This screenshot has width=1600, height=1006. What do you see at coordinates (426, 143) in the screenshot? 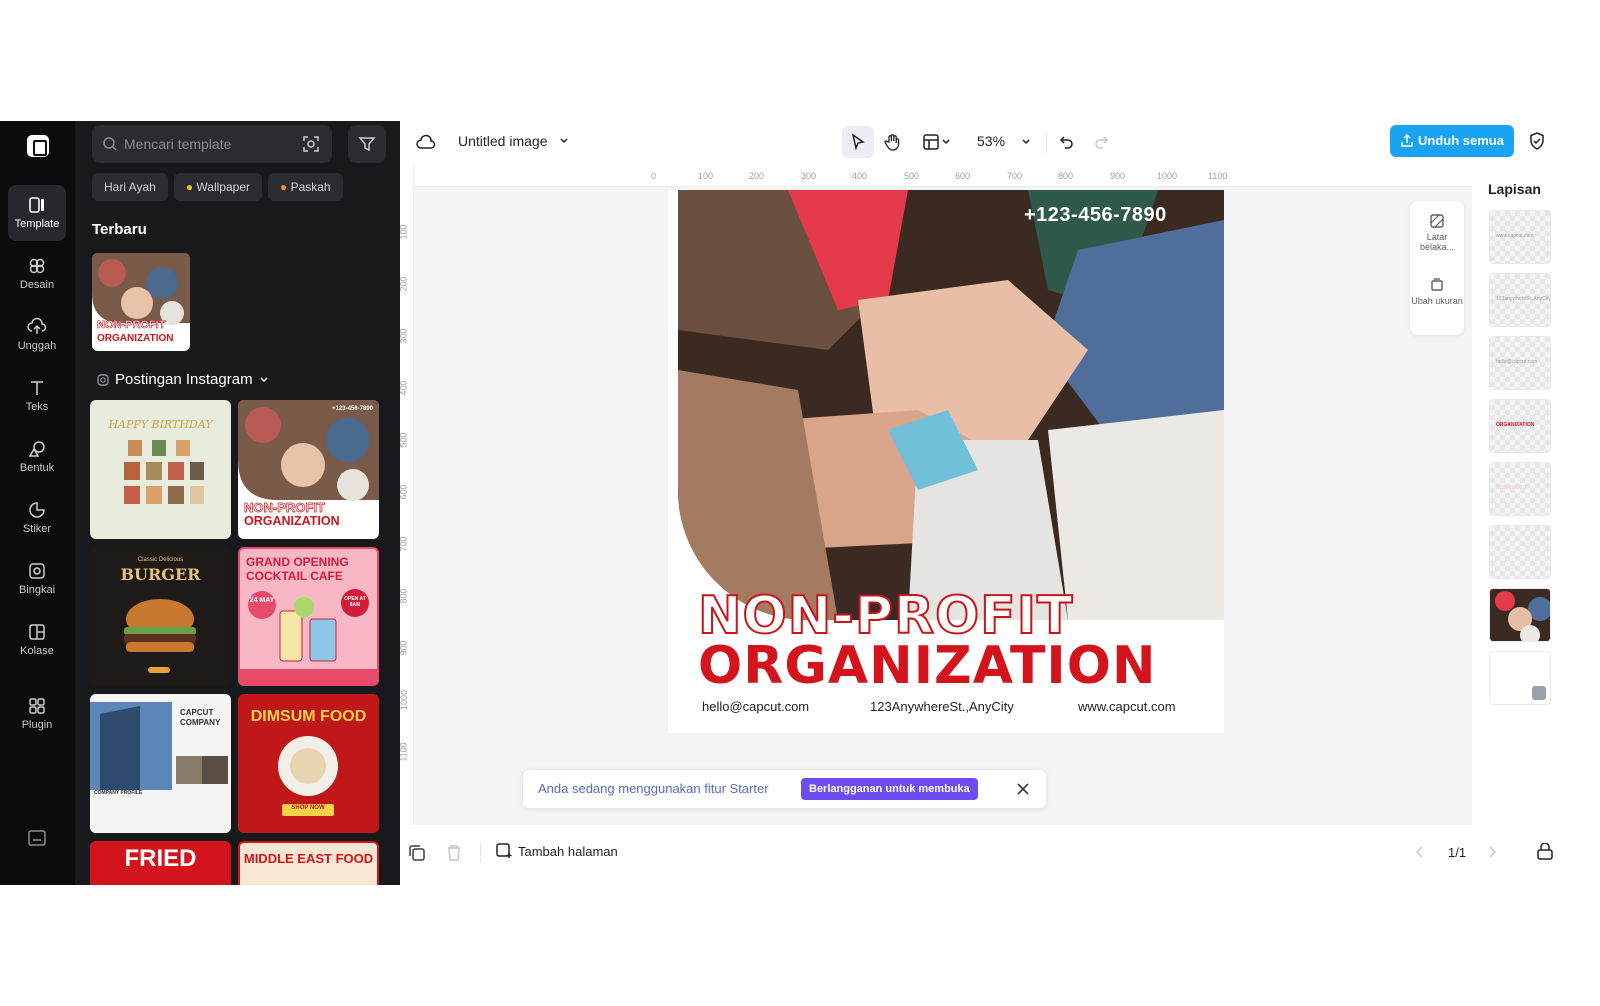
I see `cloud-sync-icon` at bounding box center [426, 143].